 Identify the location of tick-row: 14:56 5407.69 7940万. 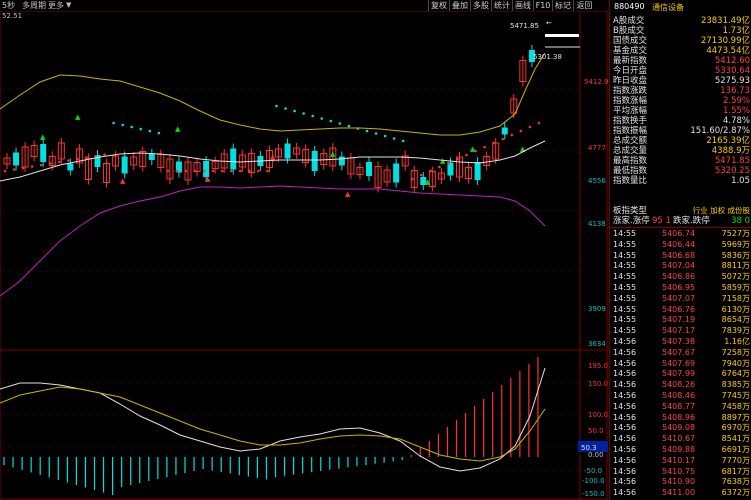
(680, 364).